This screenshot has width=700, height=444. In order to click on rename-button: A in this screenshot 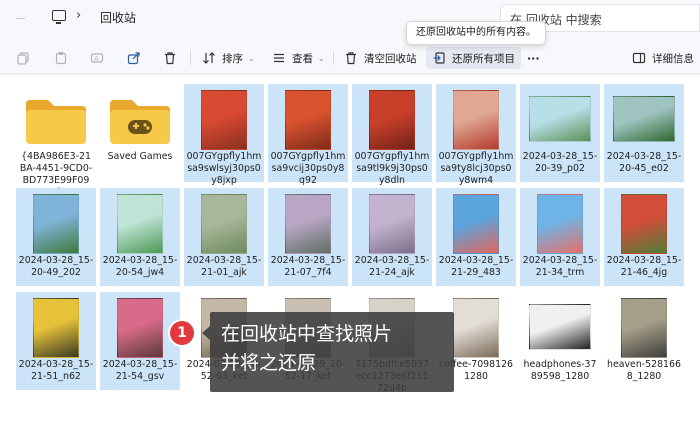, I will do `click(100, 58)`.